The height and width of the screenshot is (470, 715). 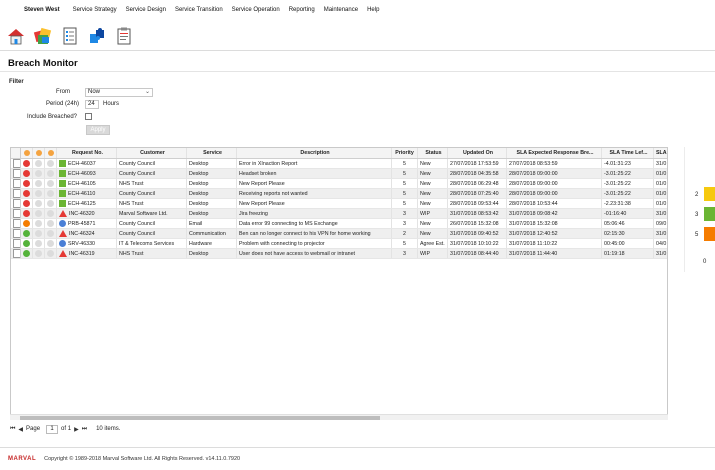 I want to click on sla-extra-cell: 01/0, so click(x=660, y=183).